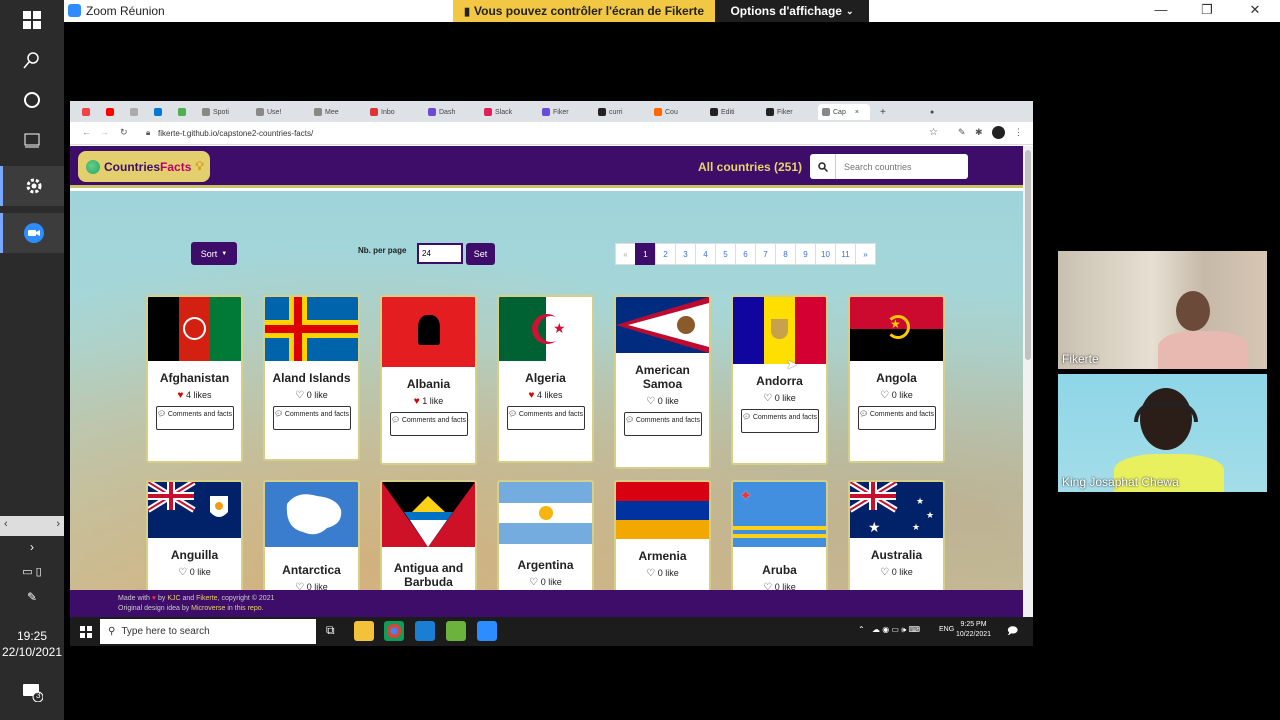 Image resolution: width=1280 pixels, height=720 pixels. What do you see at coordinates (208, 608) in the screenshot?
I see `microverse-link: Microverse` at bounding box center [208, 608].